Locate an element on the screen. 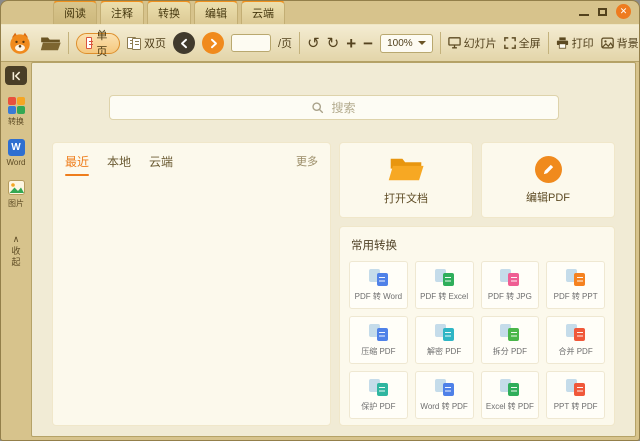 Image resolution: width=640 pixels, height=441 pixels. zoom-select: 100% is located at coordinates (406, 43).